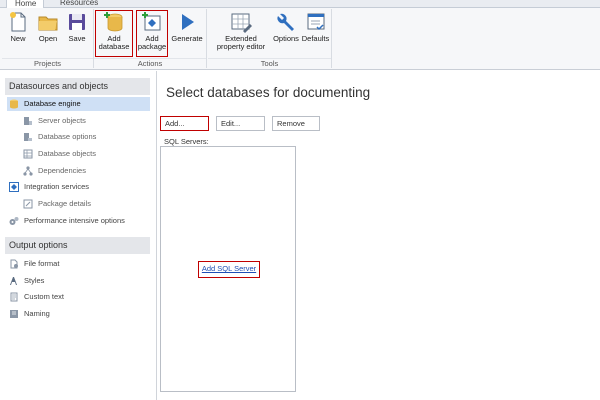 The height and width of the screenshot is (400, 600). I want to click on projects-group-label: Projects, so click(47, 63).